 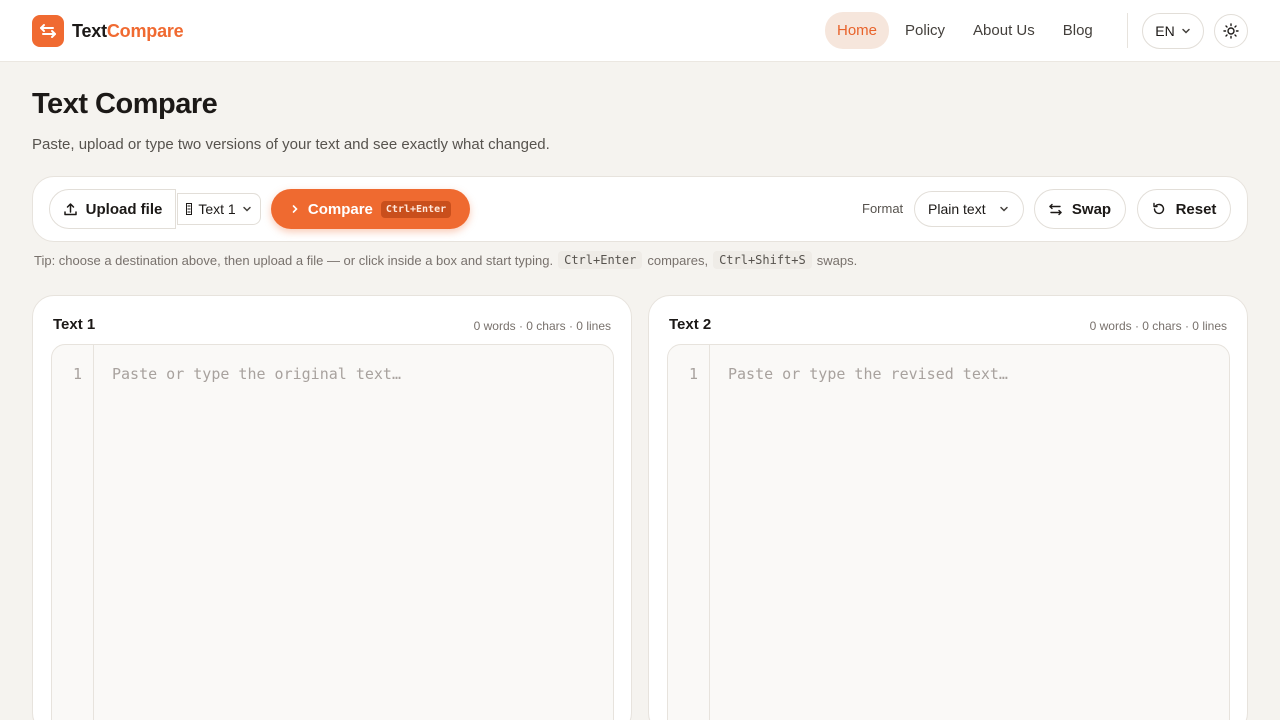 What do you see at coordinates (124, 209) in the screenshot?
I see `upload-file-label: Upload file` at bounding box center [124, 209].